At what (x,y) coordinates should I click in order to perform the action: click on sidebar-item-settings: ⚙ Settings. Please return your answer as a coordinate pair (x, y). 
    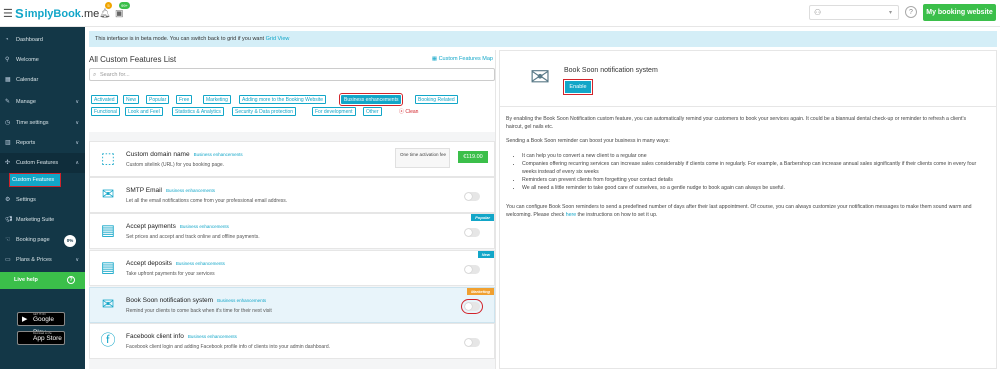
    Looking at the image, I should click on (42, 200).